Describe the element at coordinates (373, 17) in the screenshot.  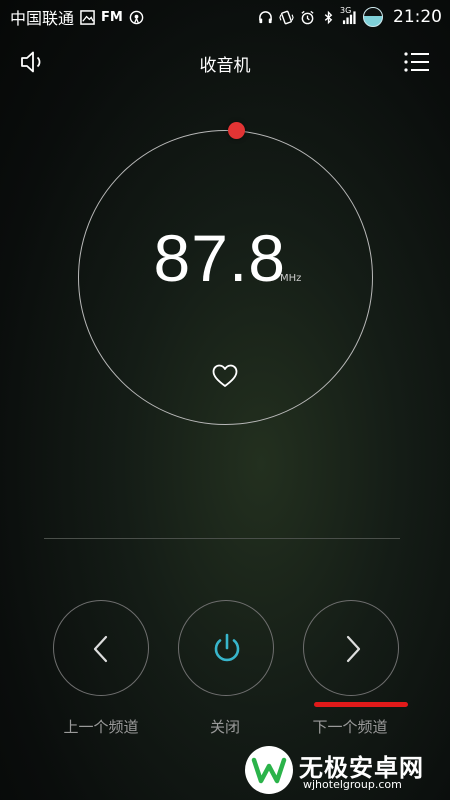
I see `battery-icon` at that location.